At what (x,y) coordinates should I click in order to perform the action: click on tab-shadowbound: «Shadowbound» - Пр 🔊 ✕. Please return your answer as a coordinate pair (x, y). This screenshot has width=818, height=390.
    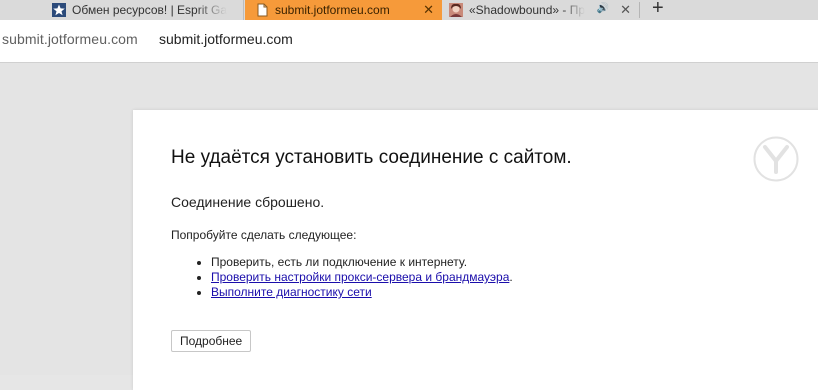
    Looking at the image, I should click on (541, 10).